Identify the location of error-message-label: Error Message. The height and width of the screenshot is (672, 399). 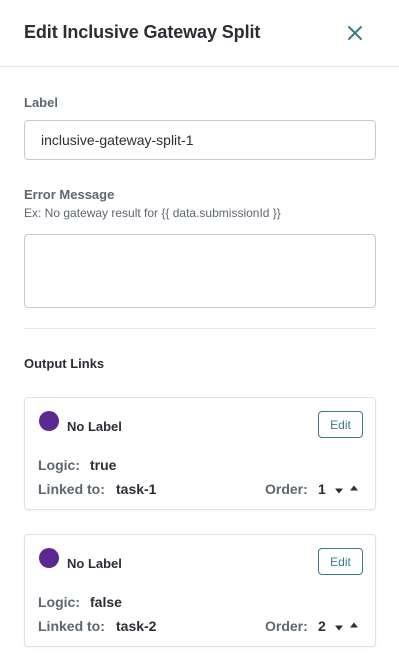
(69, 194).